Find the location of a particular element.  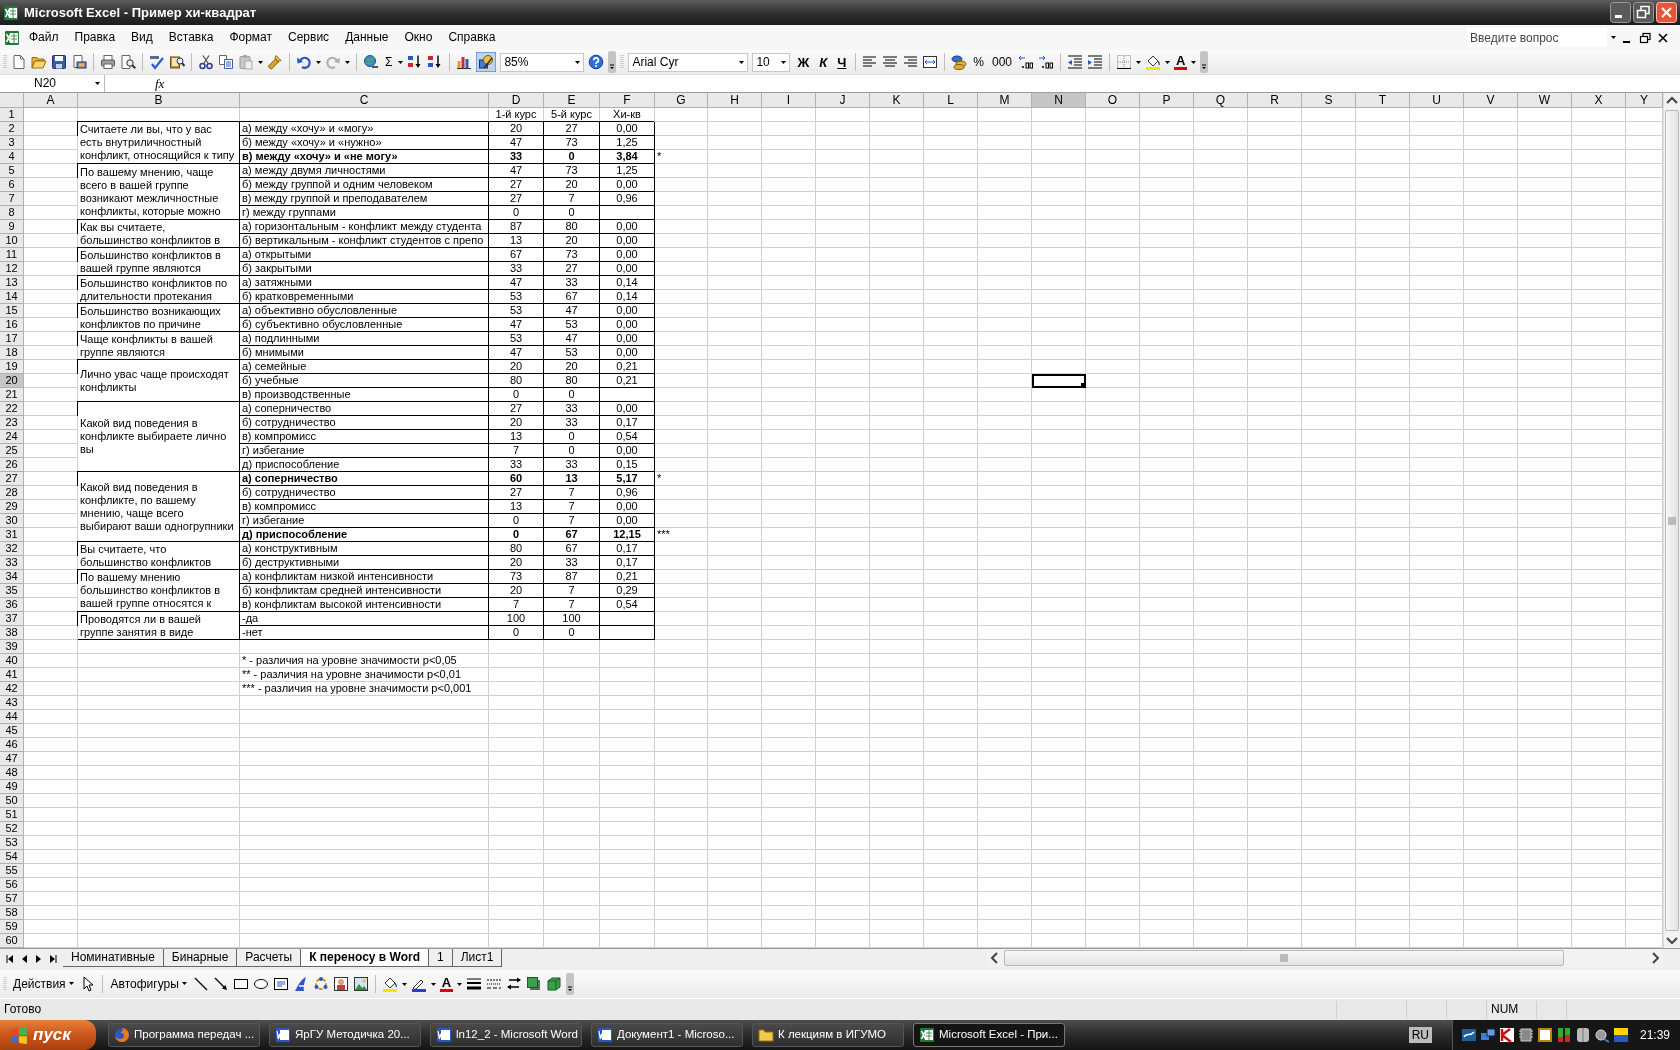

sheet-tab: Лист1 is located at coordinates (477, 958).